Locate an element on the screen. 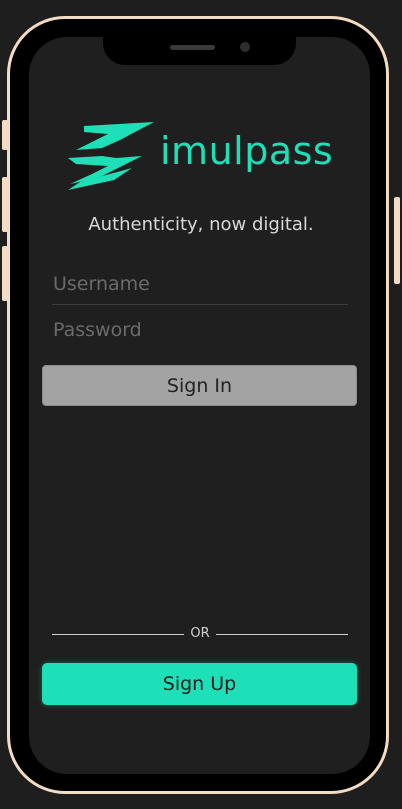 This screenshot has width=402, height=809. username-input is located at coordinates (200, 284).